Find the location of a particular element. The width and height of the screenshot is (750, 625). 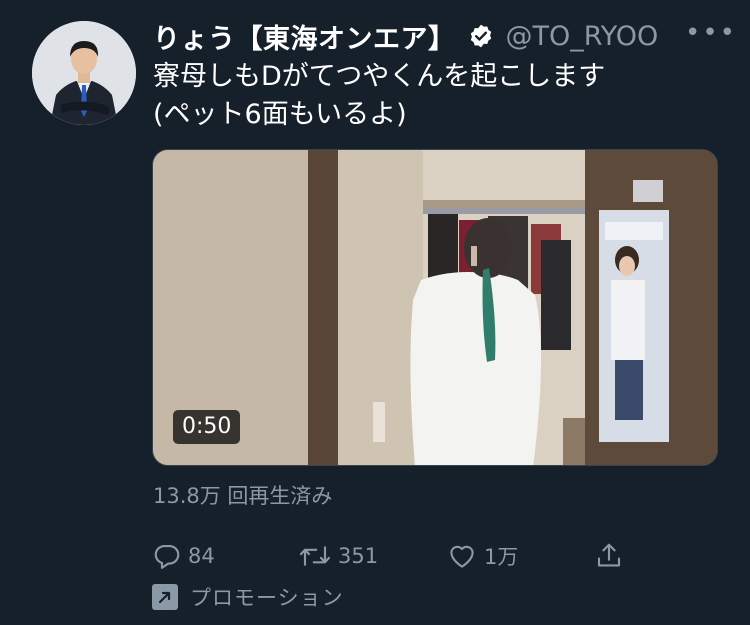

author-display-name: りょう【東海オンエア】 is located at coordinates (304, 36).